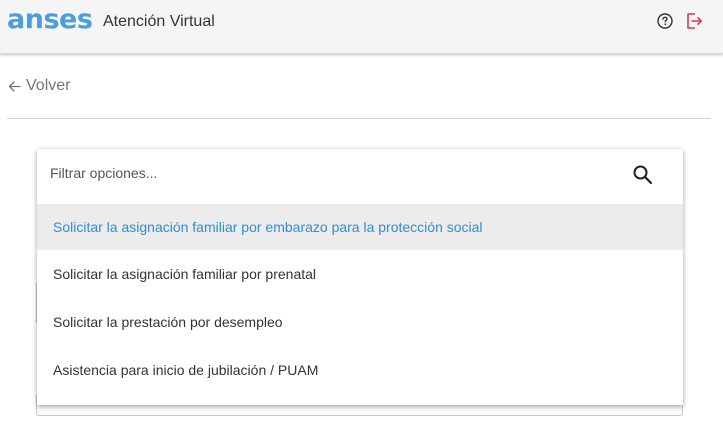 Image resolution: width=723 pixels, height=432 pixels. What do you see at coordinates (642, 174) in the screenshot?
I see `search-icon` at bounding box center [642, 174].